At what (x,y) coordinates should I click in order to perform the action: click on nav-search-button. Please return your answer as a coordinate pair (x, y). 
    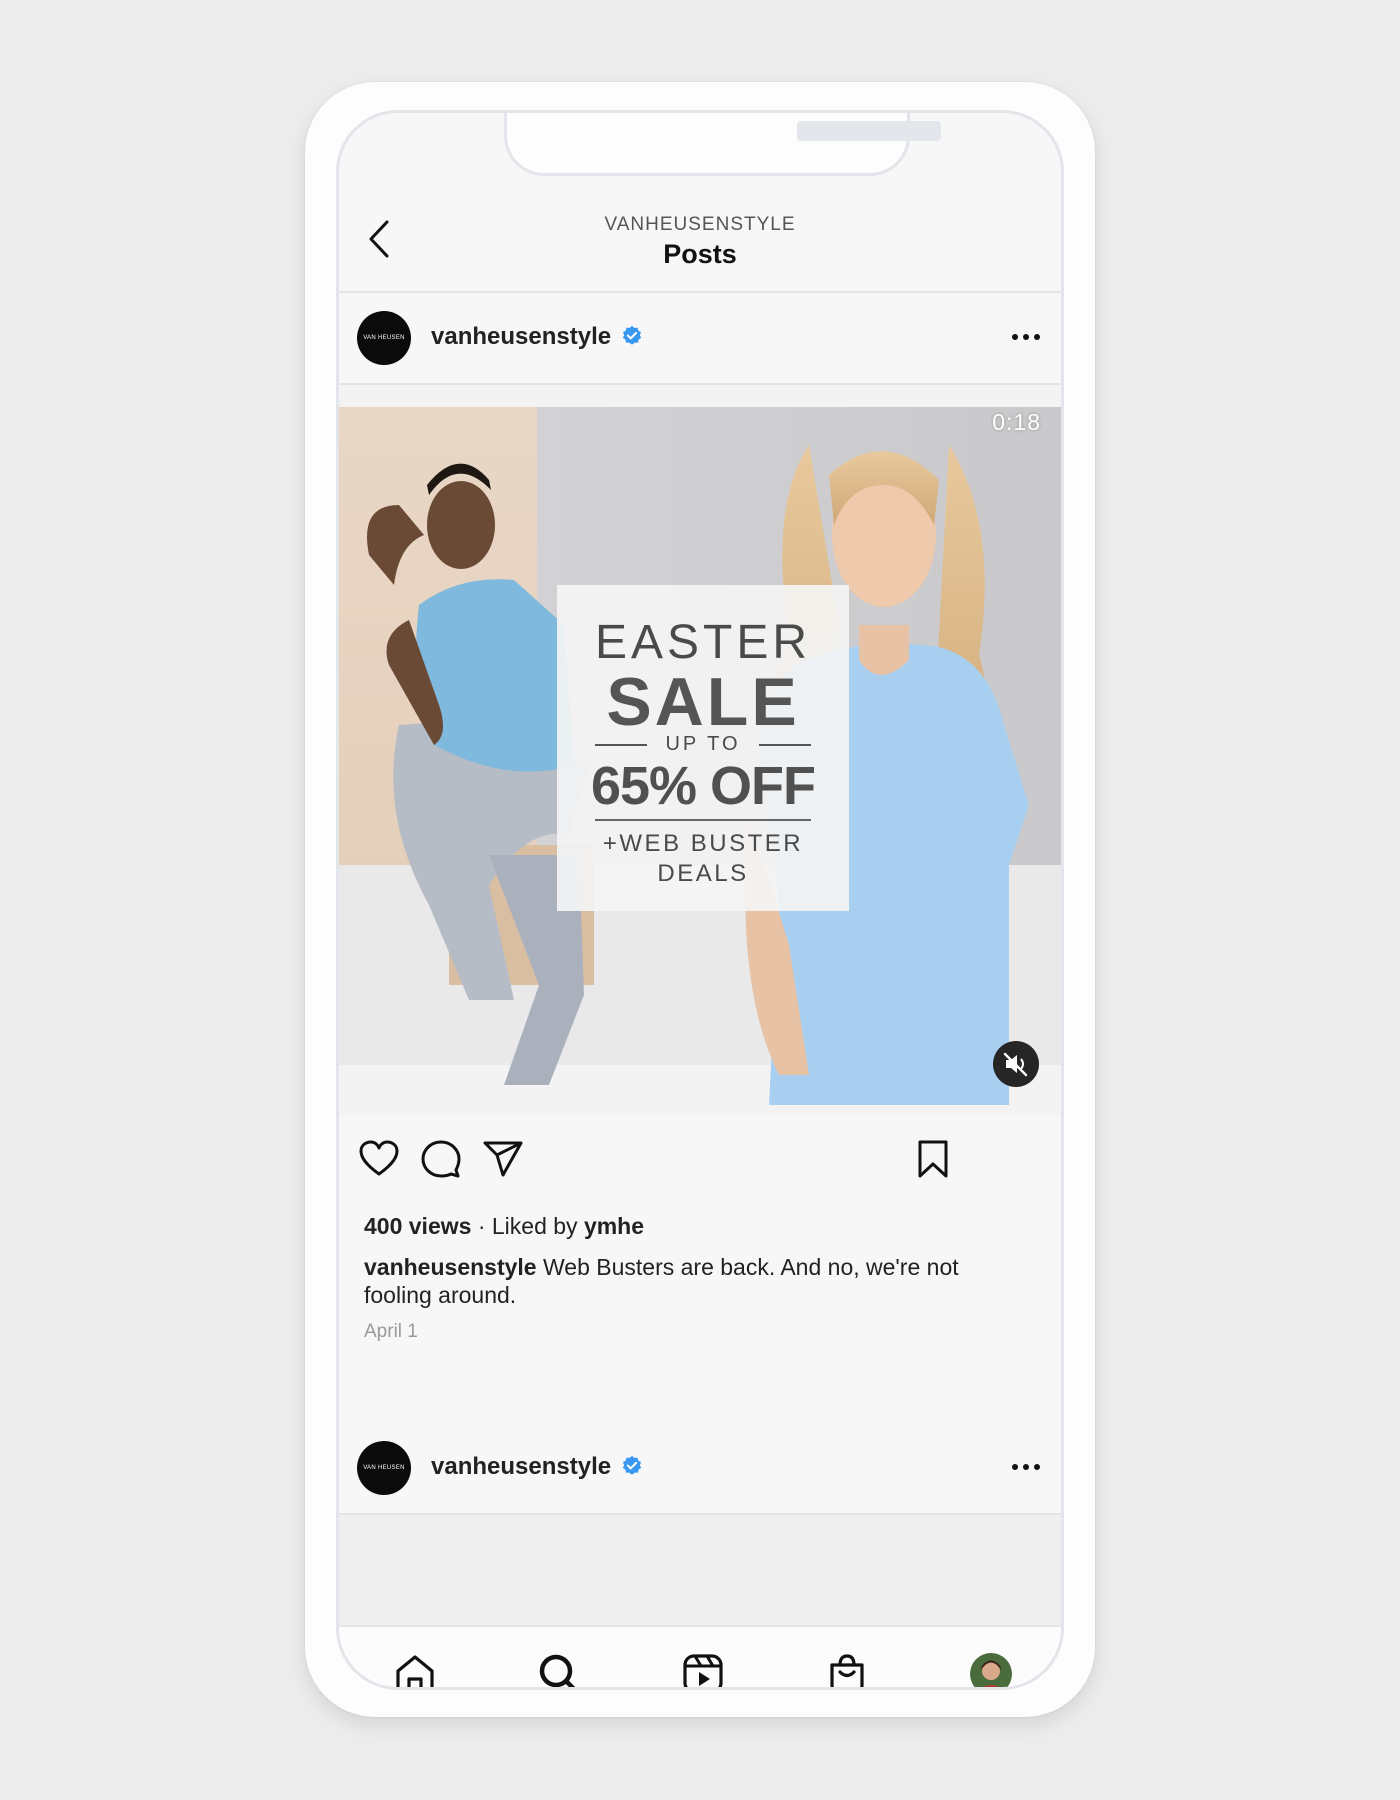
    Looking at the image, I should click on (559, 1669).